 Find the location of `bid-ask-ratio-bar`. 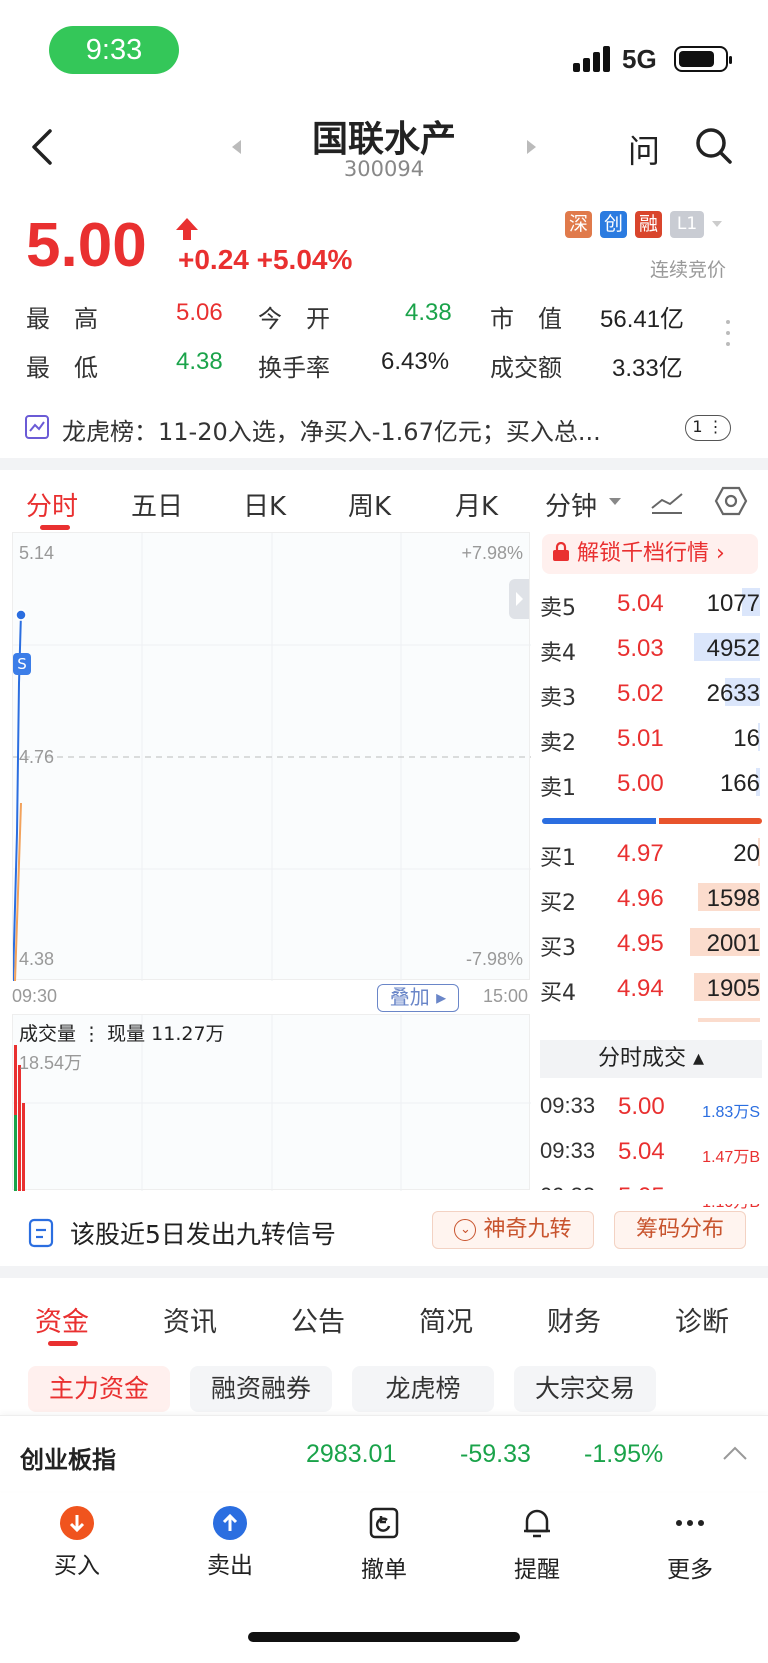

bid-ask-ratio-bar is located at coordinates (652, 821).